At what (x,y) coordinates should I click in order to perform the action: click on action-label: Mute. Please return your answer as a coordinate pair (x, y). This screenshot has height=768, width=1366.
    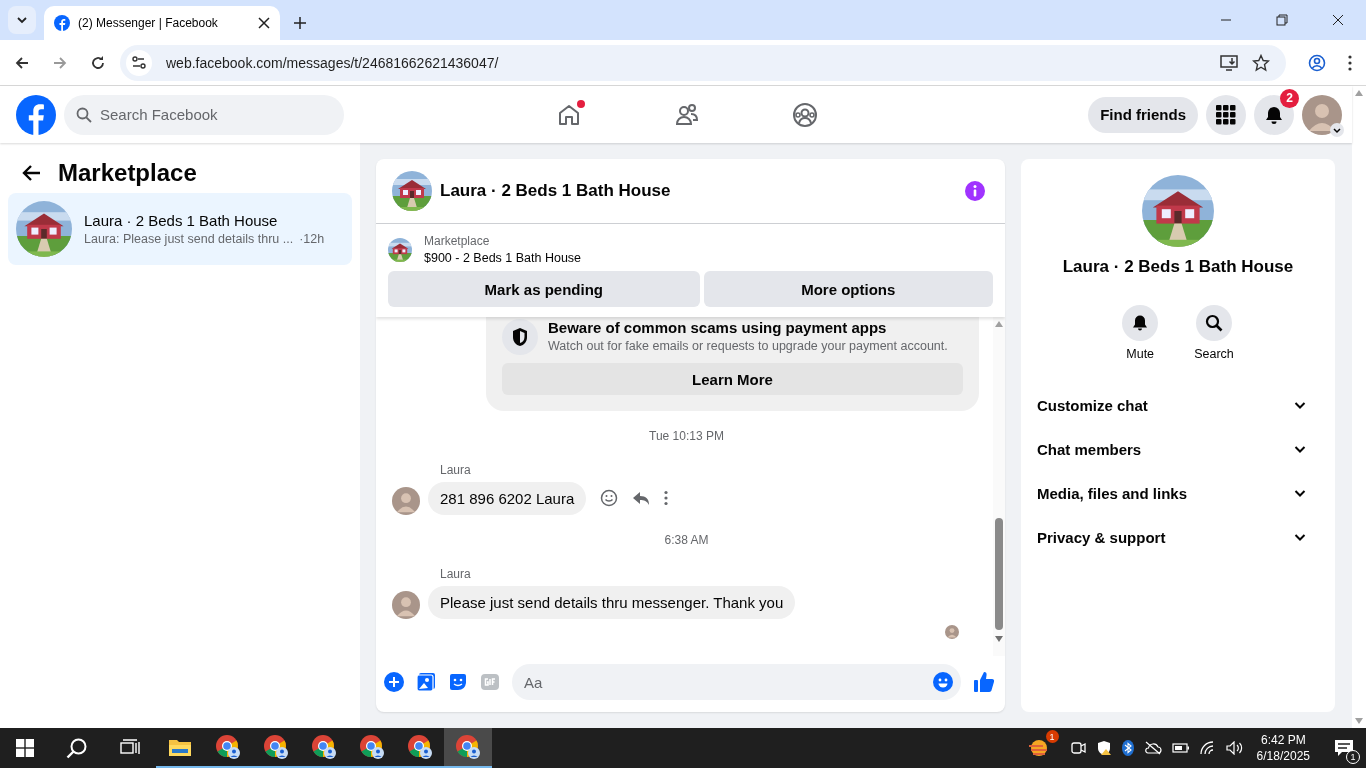
    Looking at the image, I should click on (1140, 354).